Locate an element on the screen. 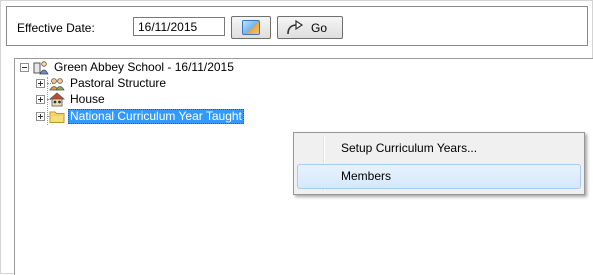 This screenshot has height=275, width=593. tree-node-root: Green Abbey School - 16/11/2015 is located at coordinates (128, 67).